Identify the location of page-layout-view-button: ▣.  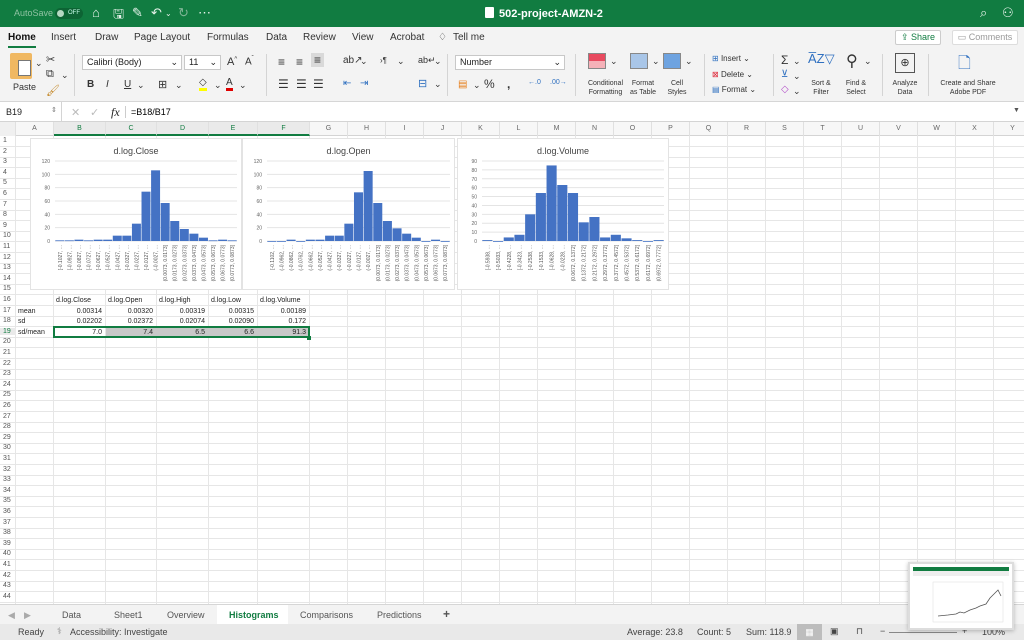
(834, 631).